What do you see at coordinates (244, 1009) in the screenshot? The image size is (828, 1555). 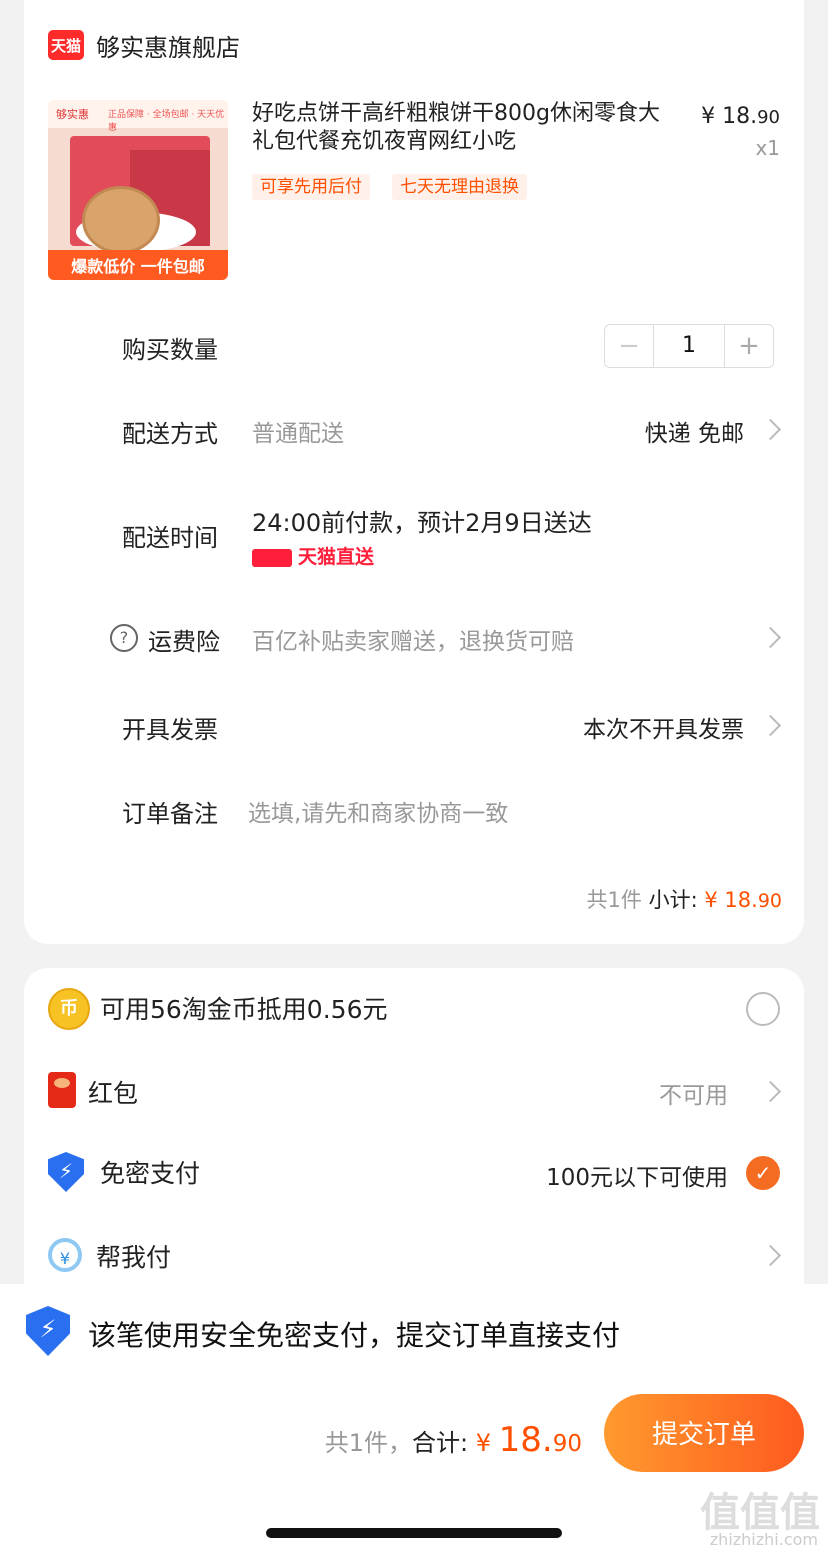 I see `coin-deduct-text: 可用56淘金币抵用0.56元` at bounding box center [244, 1009].